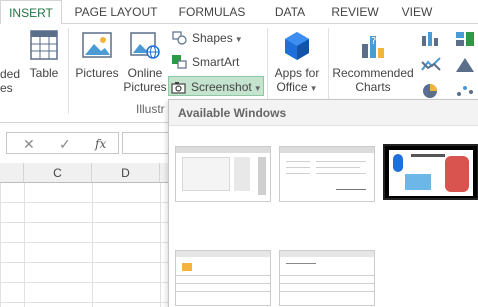 Image resolution: width=478 pixels, height=307 pixels. I want to click on available-windows-heading: Available Windows, so click(323, 113).